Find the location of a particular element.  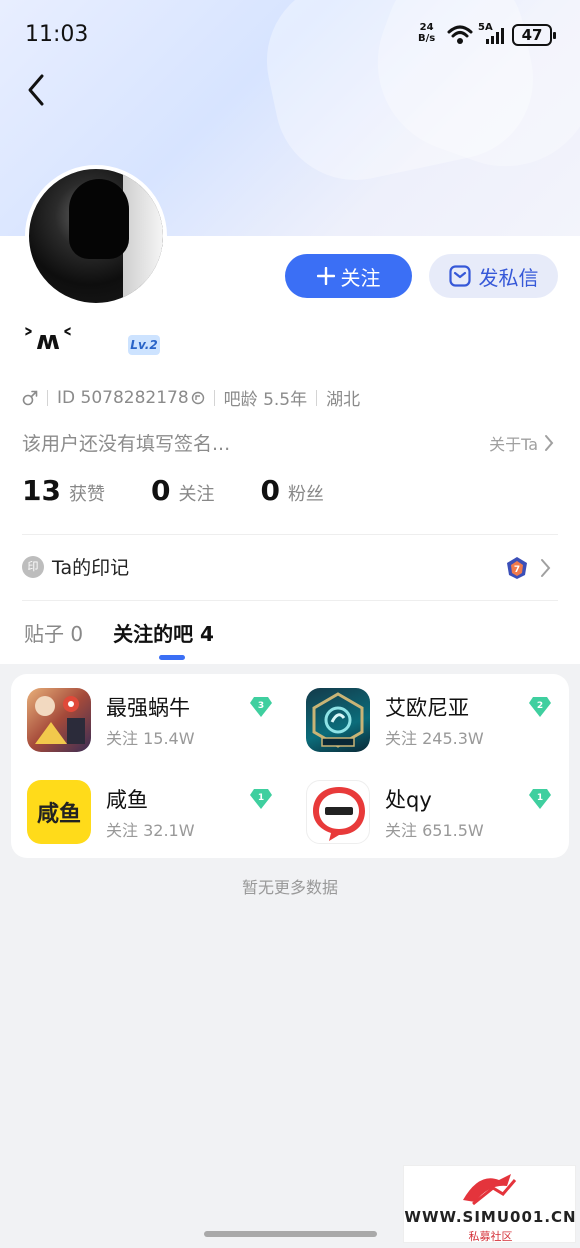

signal-icon: 5A is located at coordinates (492, 34).